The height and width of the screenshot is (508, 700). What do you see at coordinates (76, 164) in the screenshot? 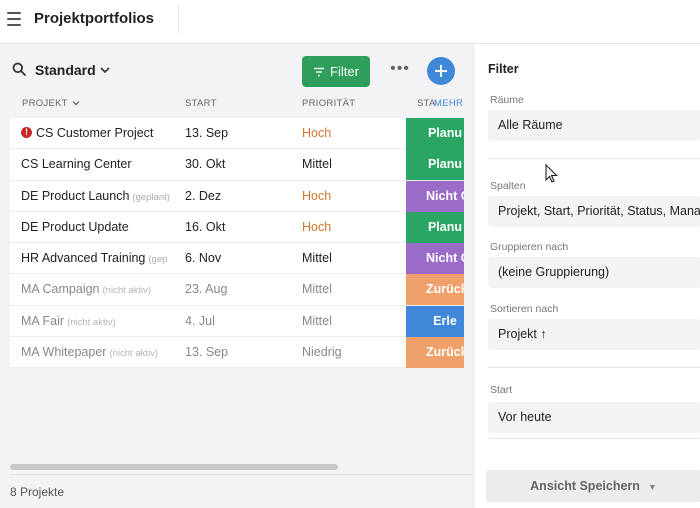
I see `project-name: CS Learning Center` at bounding box center [76, 164].